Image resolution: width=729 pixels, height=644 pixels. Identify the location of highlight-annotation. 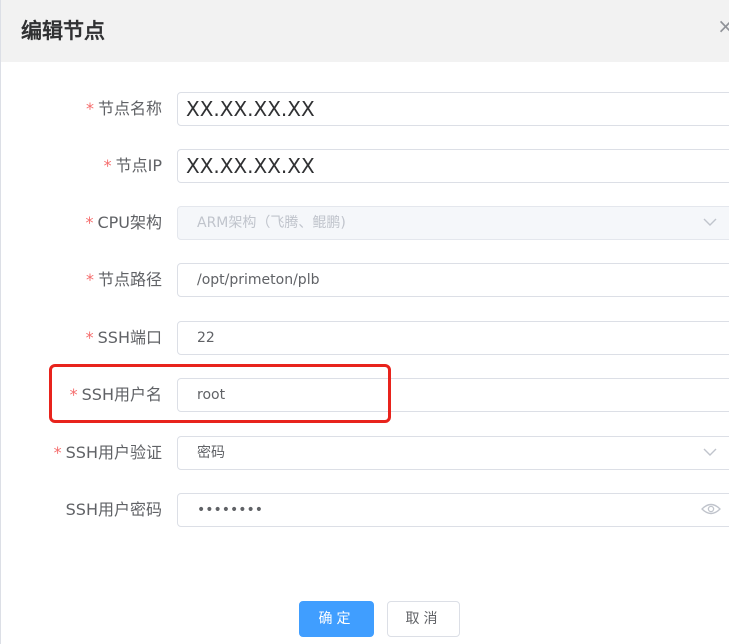
(220, 393).